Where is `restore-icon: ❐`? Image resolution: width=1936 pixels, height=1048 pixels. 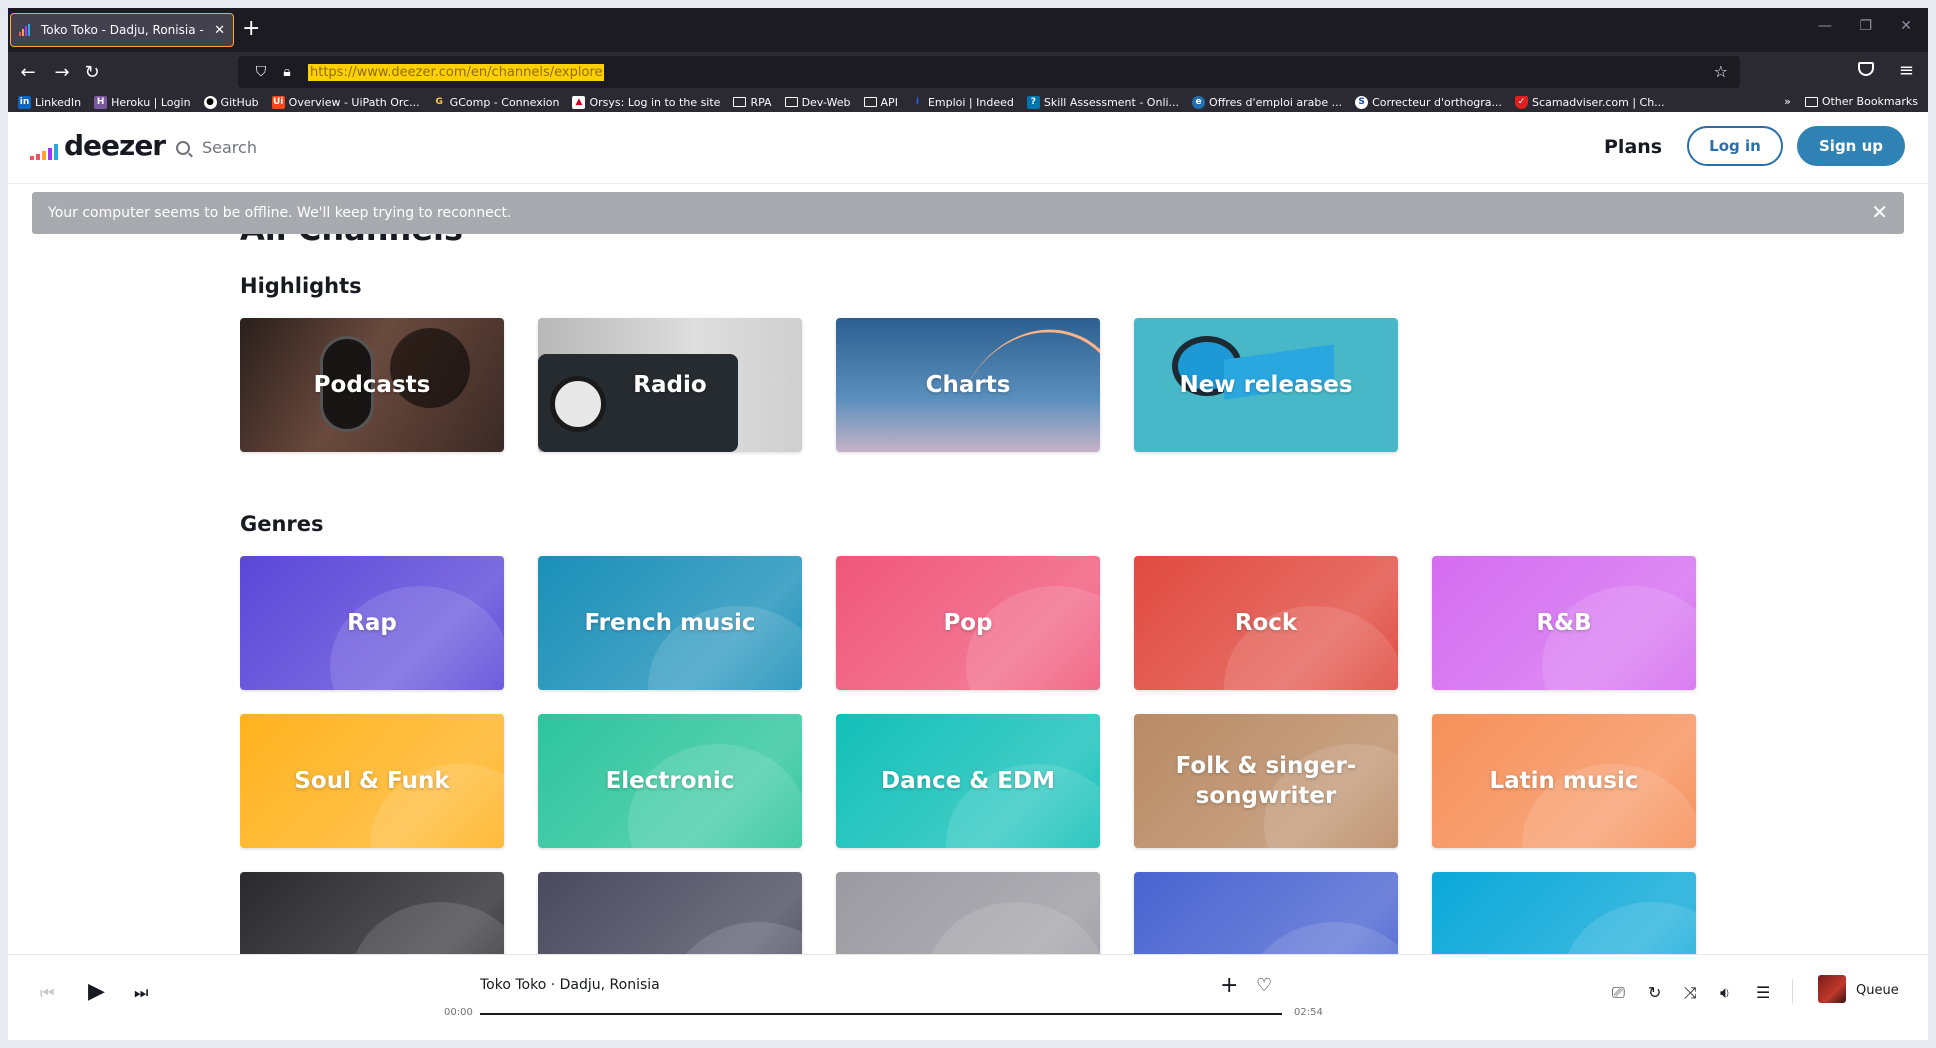
restore-icon: ❐ is located at coordinates (1865, 26).